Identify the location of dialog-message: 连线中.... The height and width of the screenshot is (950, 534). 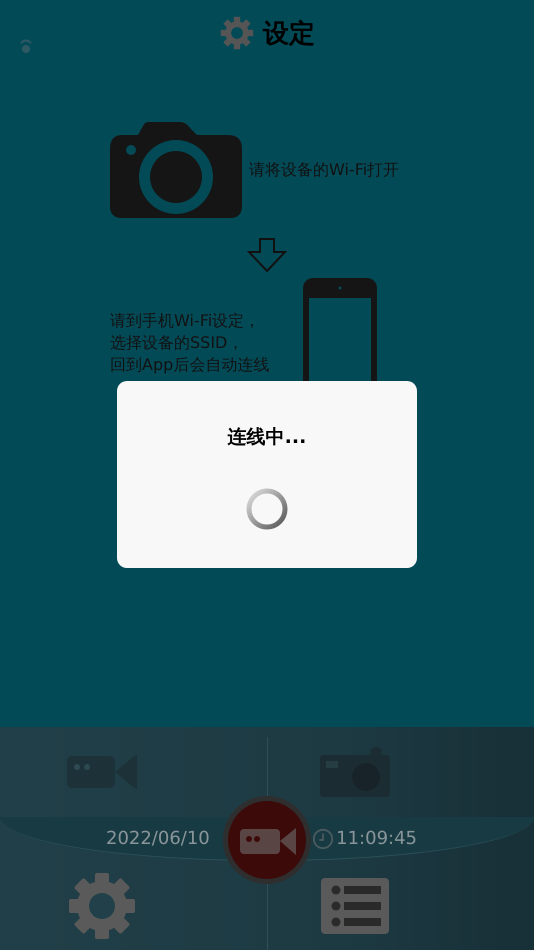
(267, 437).